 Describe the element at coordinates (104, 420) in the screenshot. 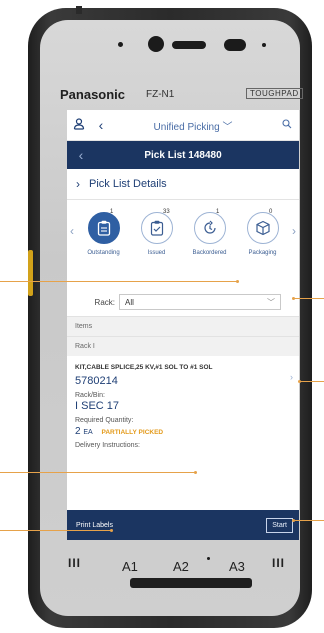

I see `quantity-label: Required Quantity:` at that location.